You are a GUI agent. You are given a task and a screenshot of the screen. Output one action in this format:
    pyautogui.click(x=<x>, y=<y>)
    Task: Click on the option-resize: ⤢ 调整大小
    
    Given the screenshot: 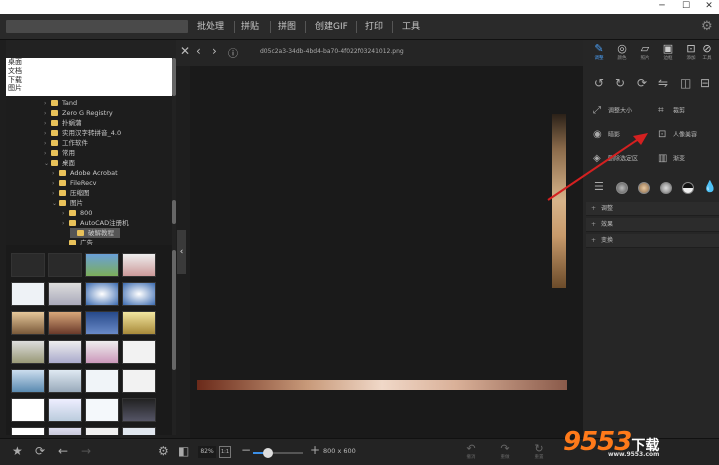 What is the action you would take?
    pyautogui.click(x=612, y=111)
    